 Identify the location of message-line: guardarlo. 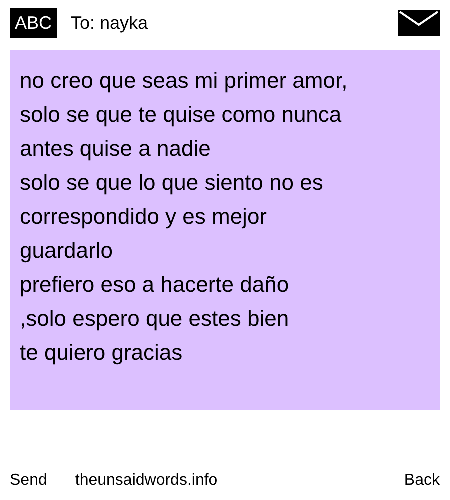
(67, 251).